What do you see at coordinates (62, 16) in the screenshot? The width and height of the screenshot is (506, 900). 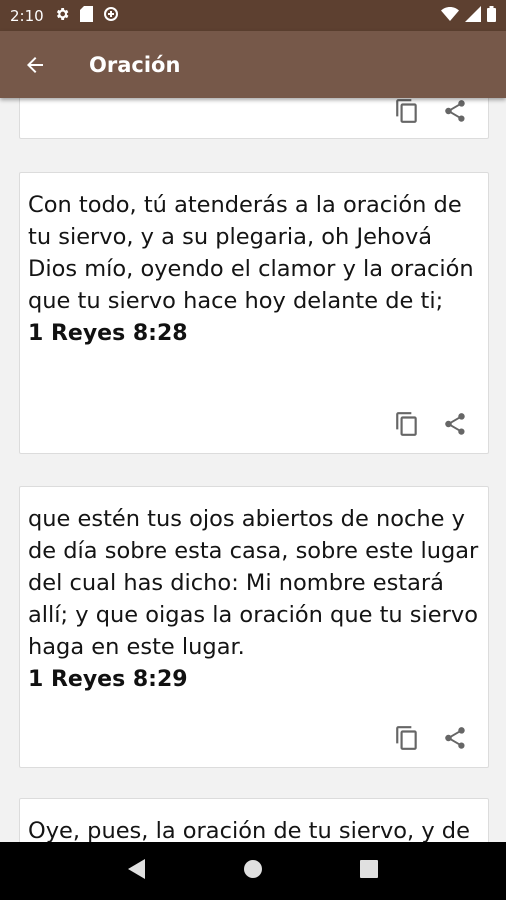 I see `settings-icon` at bounding box center [62, 16].